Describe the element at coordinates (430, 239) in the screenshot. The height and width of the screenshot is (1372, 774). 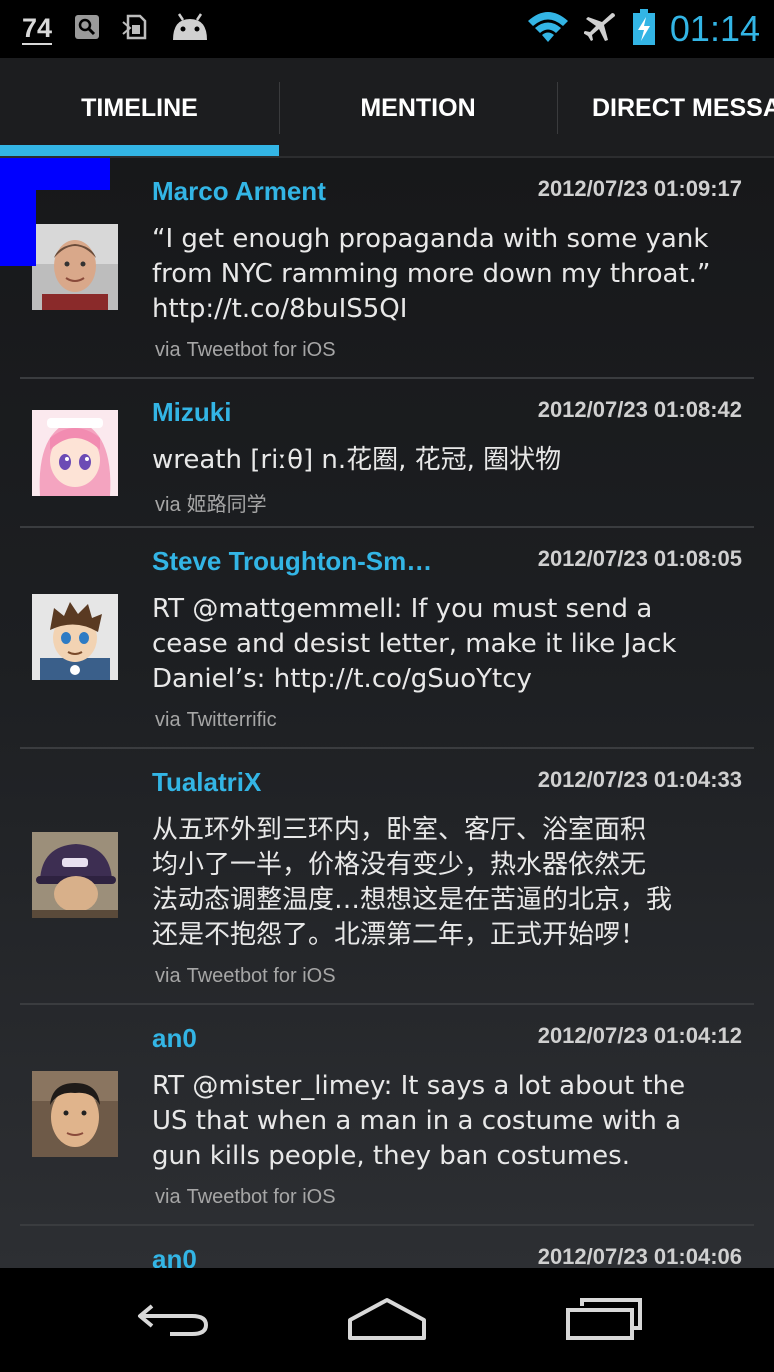
I see `tweet-text-line: “I get enough propaganda with some yank` at that location.